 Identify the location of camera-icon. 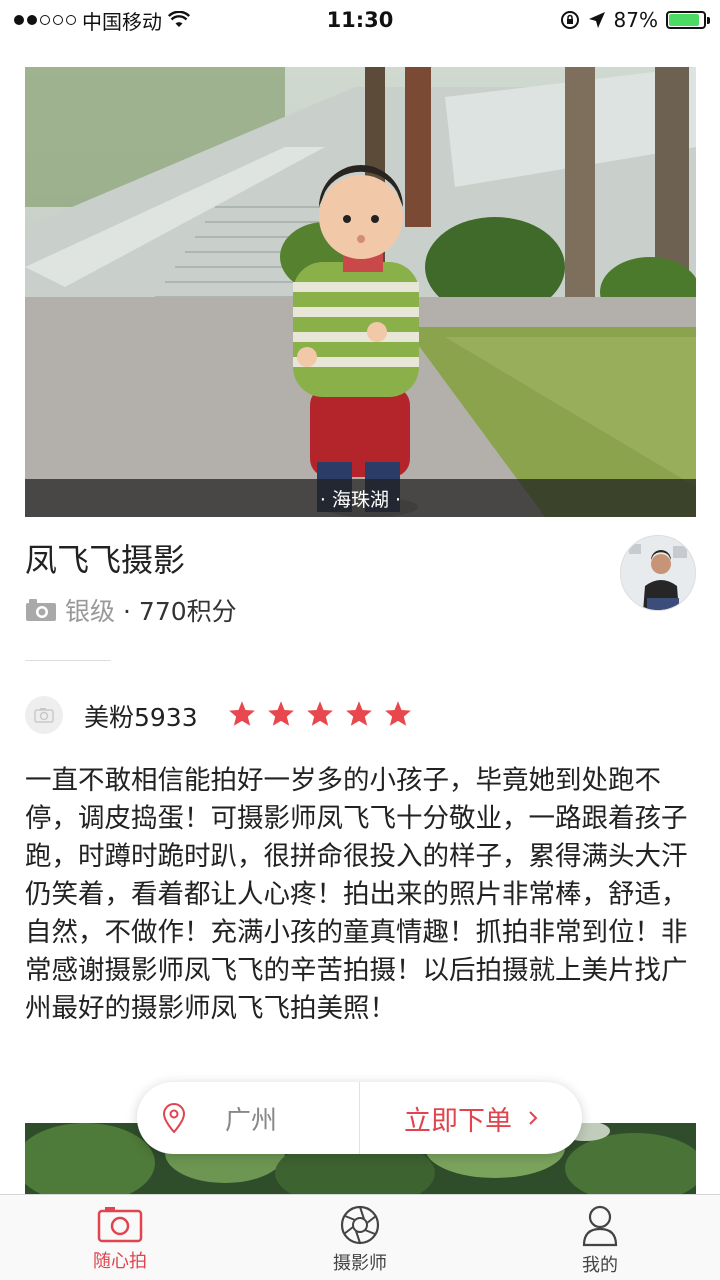
(120, 1225).